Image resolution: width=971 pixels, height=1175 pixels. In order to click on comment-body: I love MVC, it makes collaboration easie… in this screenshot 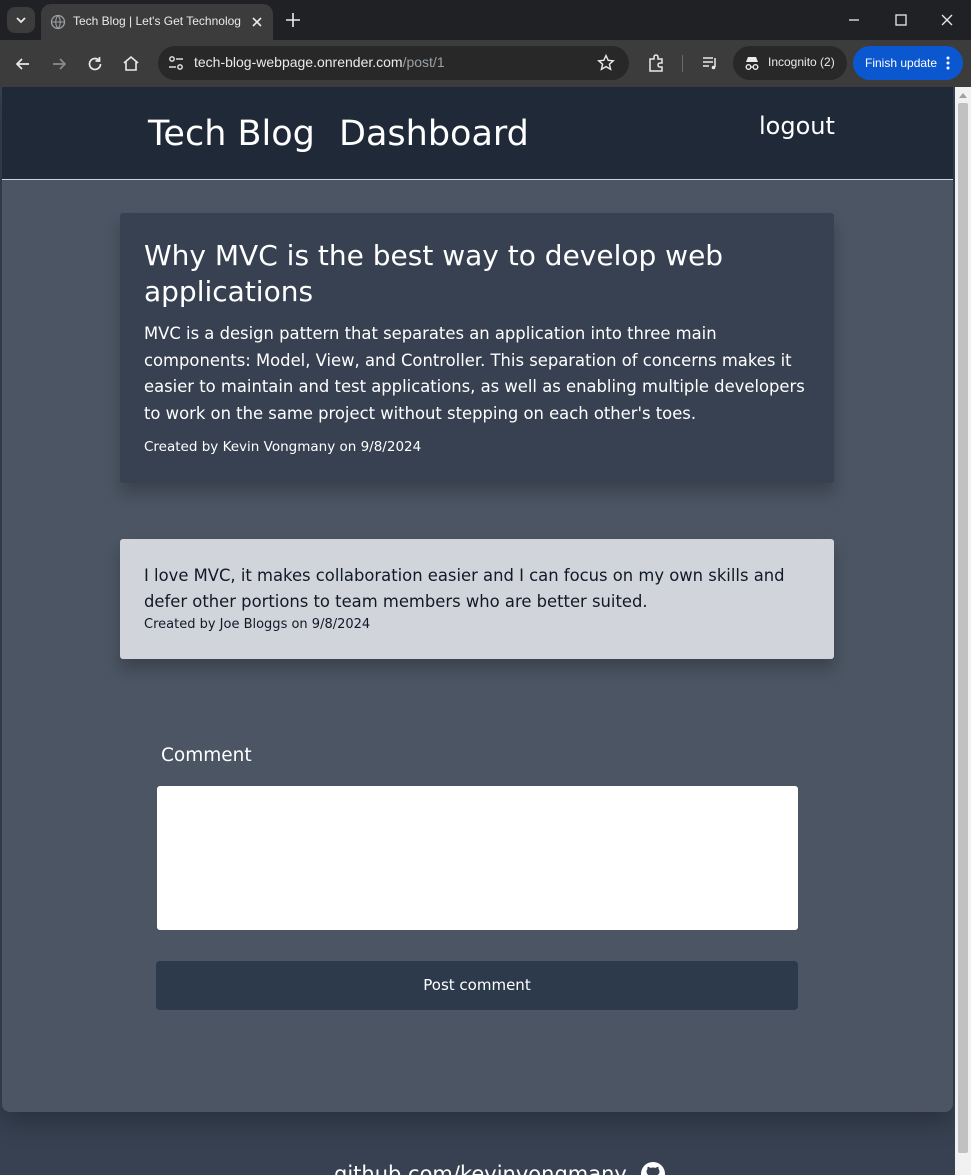, I will do `click(464, 588)`.